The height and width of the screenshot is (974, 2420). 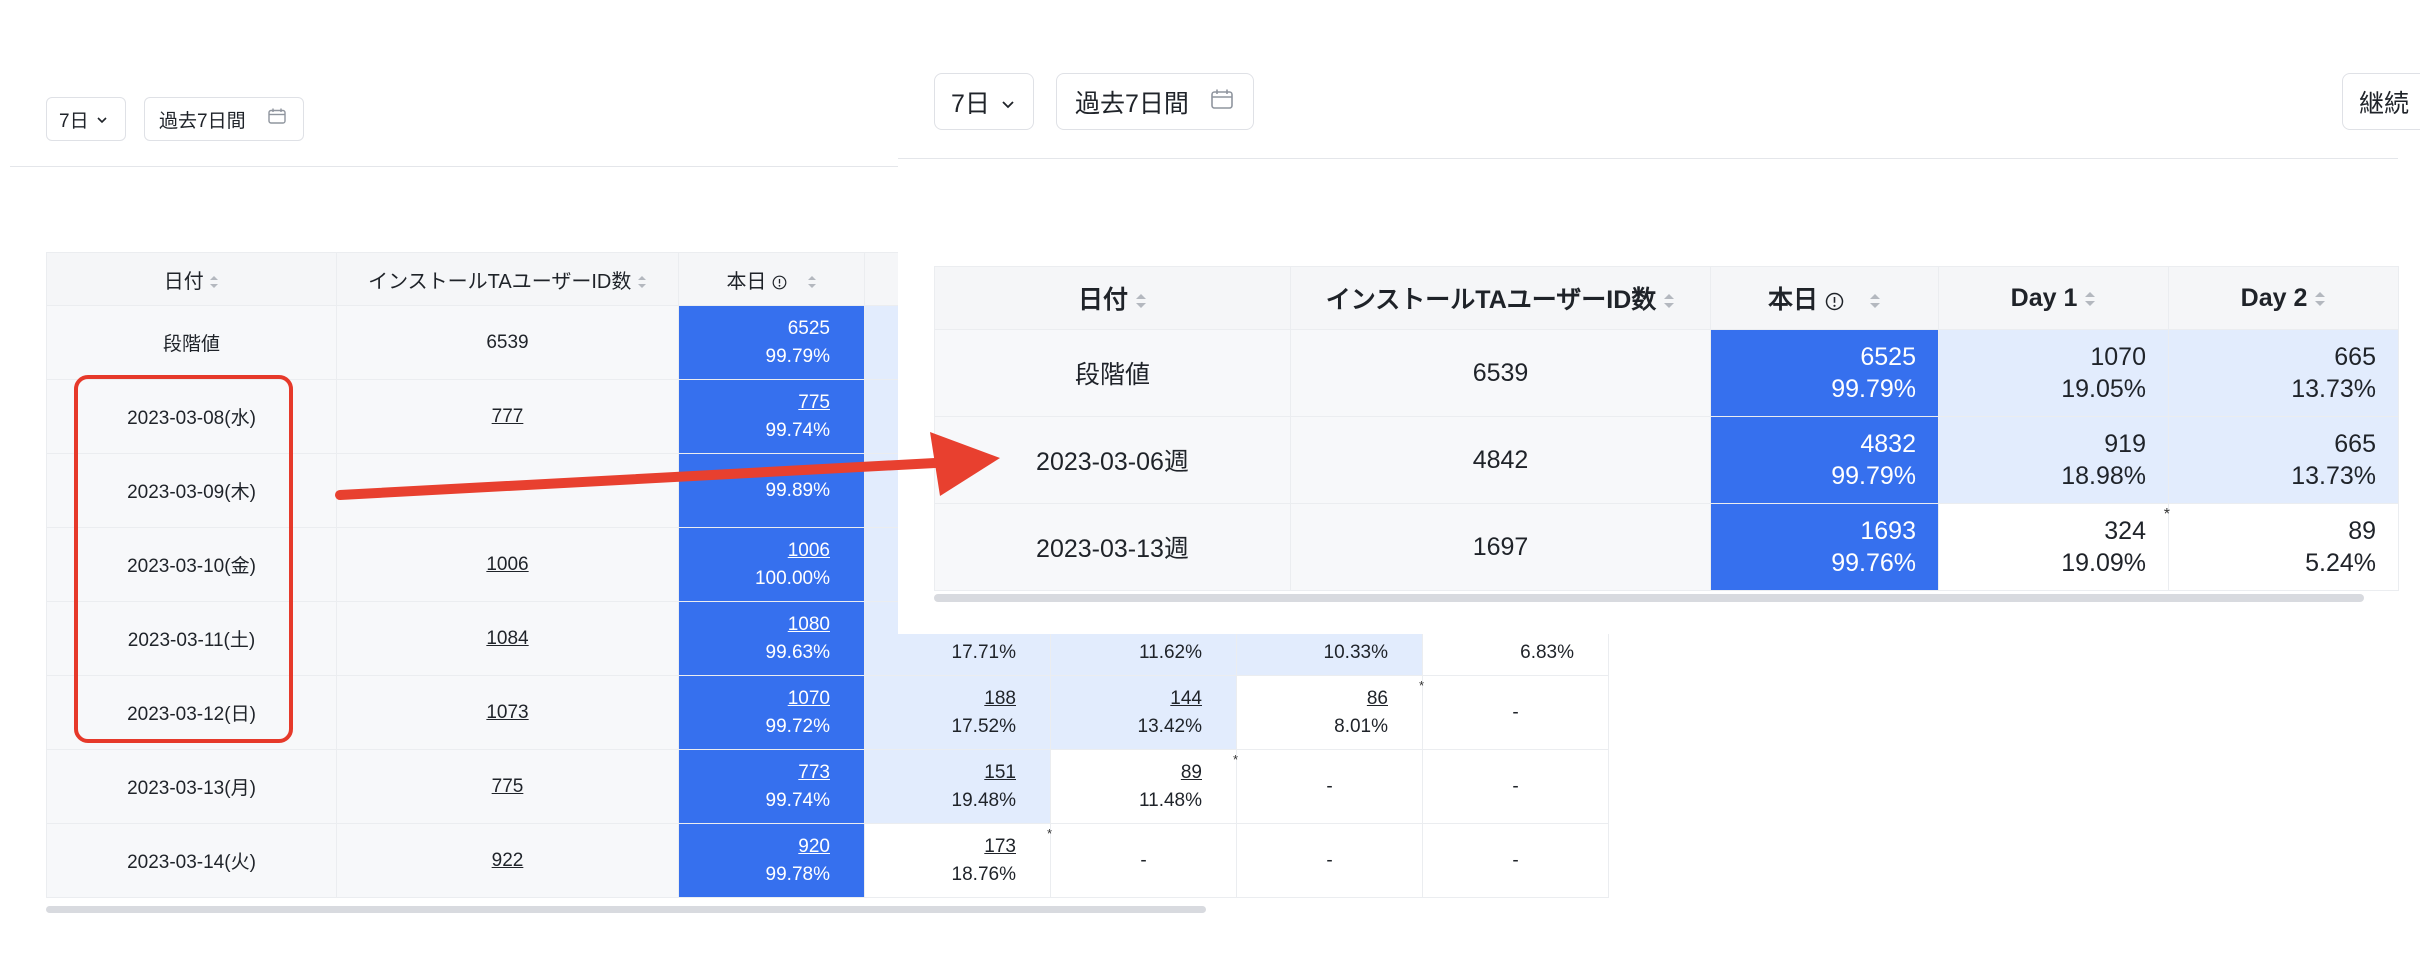 I want to click on today-rate: 99.74%, so click(x=797, y=800).